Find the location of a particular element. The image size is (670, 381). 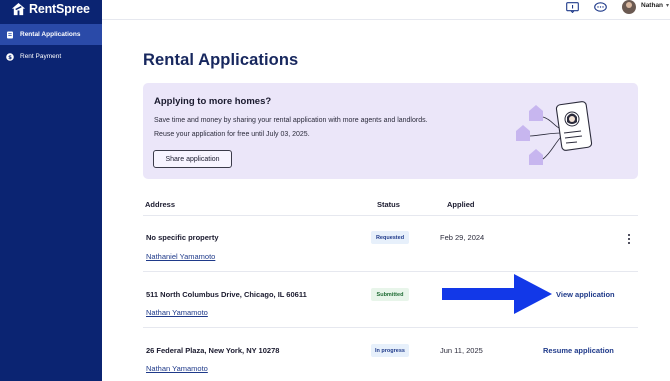

application-share-illustration is located at coordinates (554, 133).